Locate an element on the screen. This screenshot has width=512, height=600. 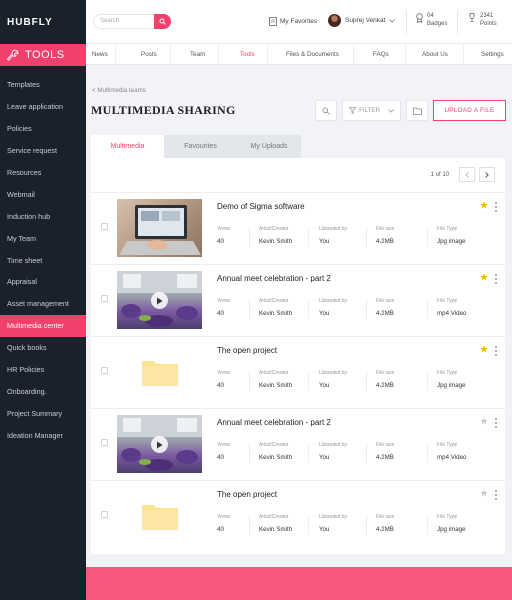
sidebar-item-ideation-manager: Ideation Manager is located at coordinates (43, 435).